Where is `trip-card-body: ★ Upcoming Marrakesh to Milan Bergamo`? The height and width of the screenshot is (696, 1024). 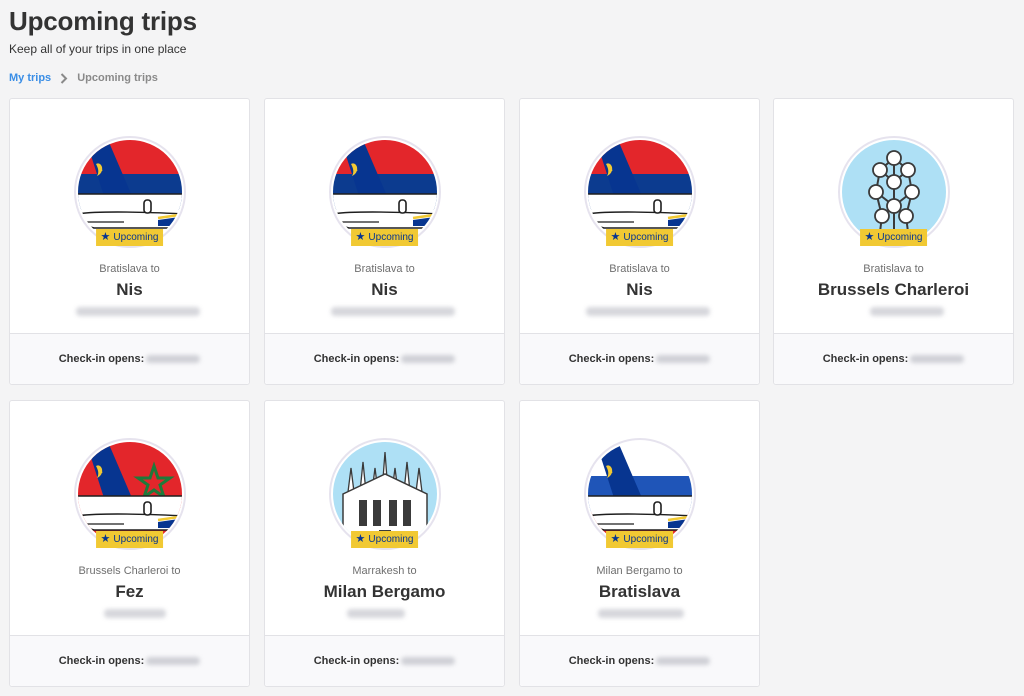
trip-card-body: ★ Upcoming Marrakesh to Milan Bergamo is located at coordinates (384, 518).